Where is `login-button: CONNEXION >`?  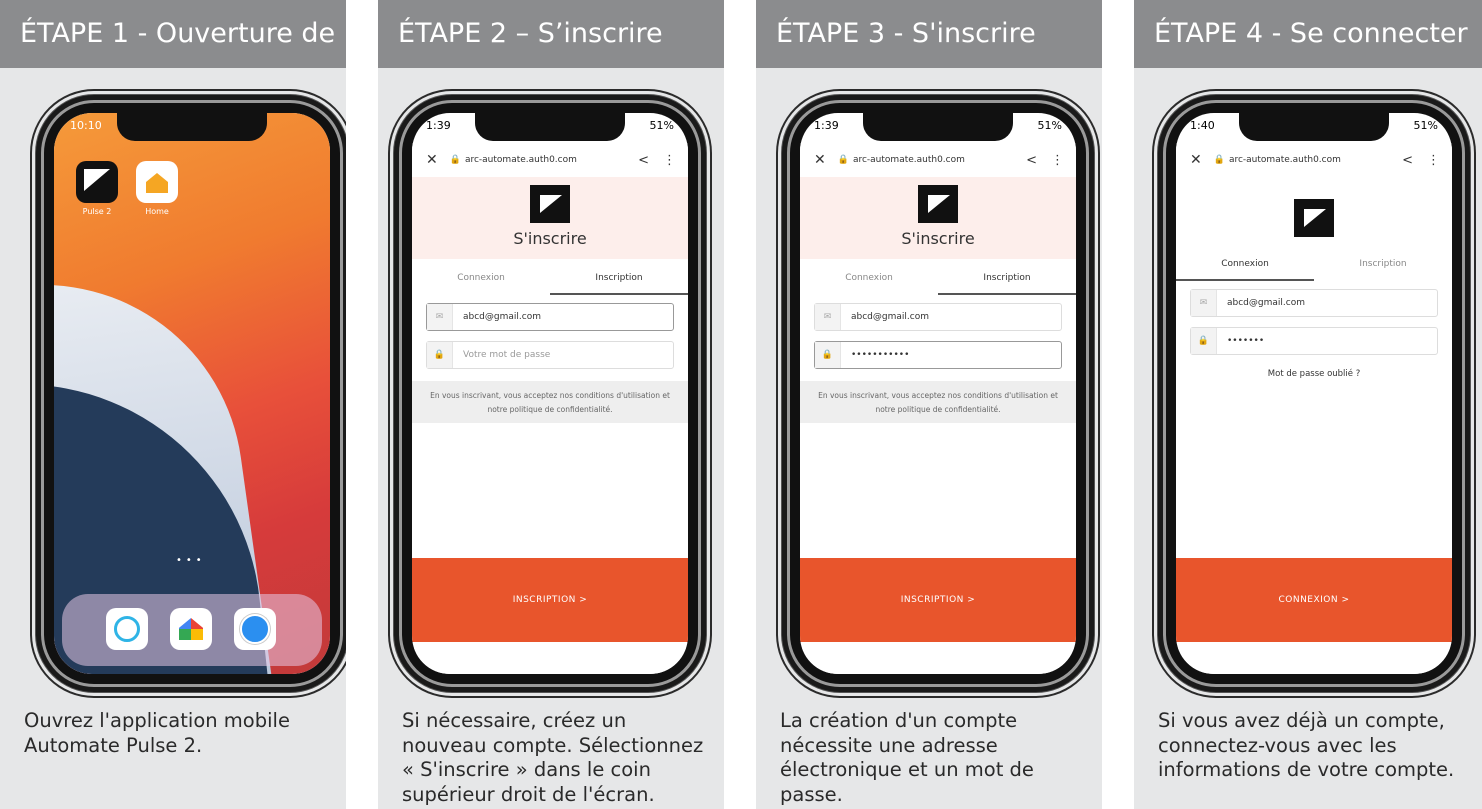
login-button: CONNEXION > is located at coordinates (1314, 600).